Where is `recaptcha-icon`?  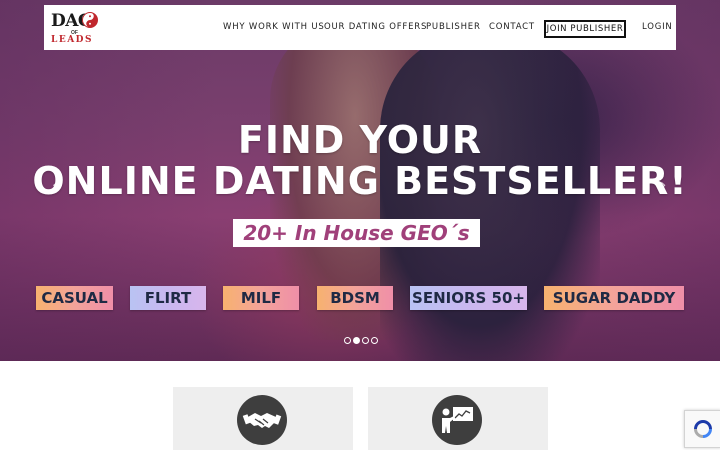
recaptcha-icon is located at coordinates (703, 429).